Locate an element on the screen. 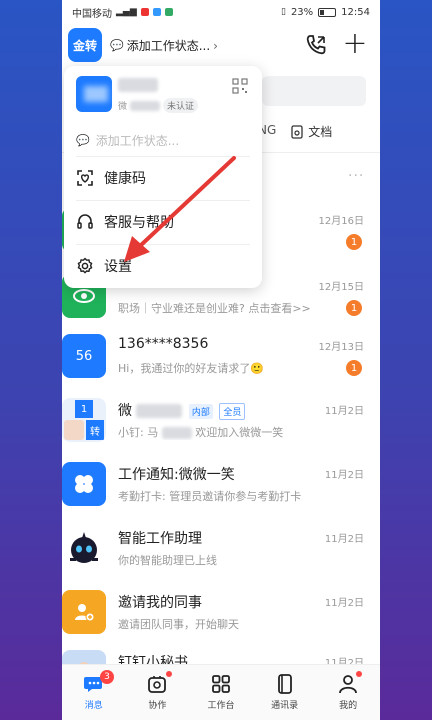 The height and width of the screenshot is (720, 432). health-code-icon is located at coordinates (85, 178).